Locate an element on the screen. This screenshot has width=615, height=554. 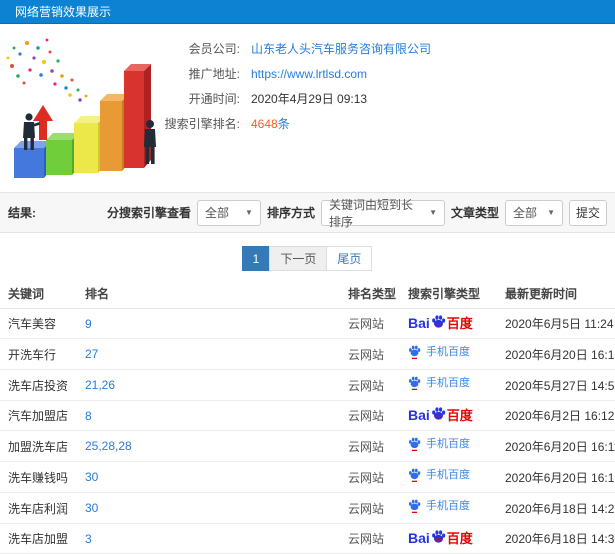
marketing-chart-illustration is located at coordinates (81, 108).